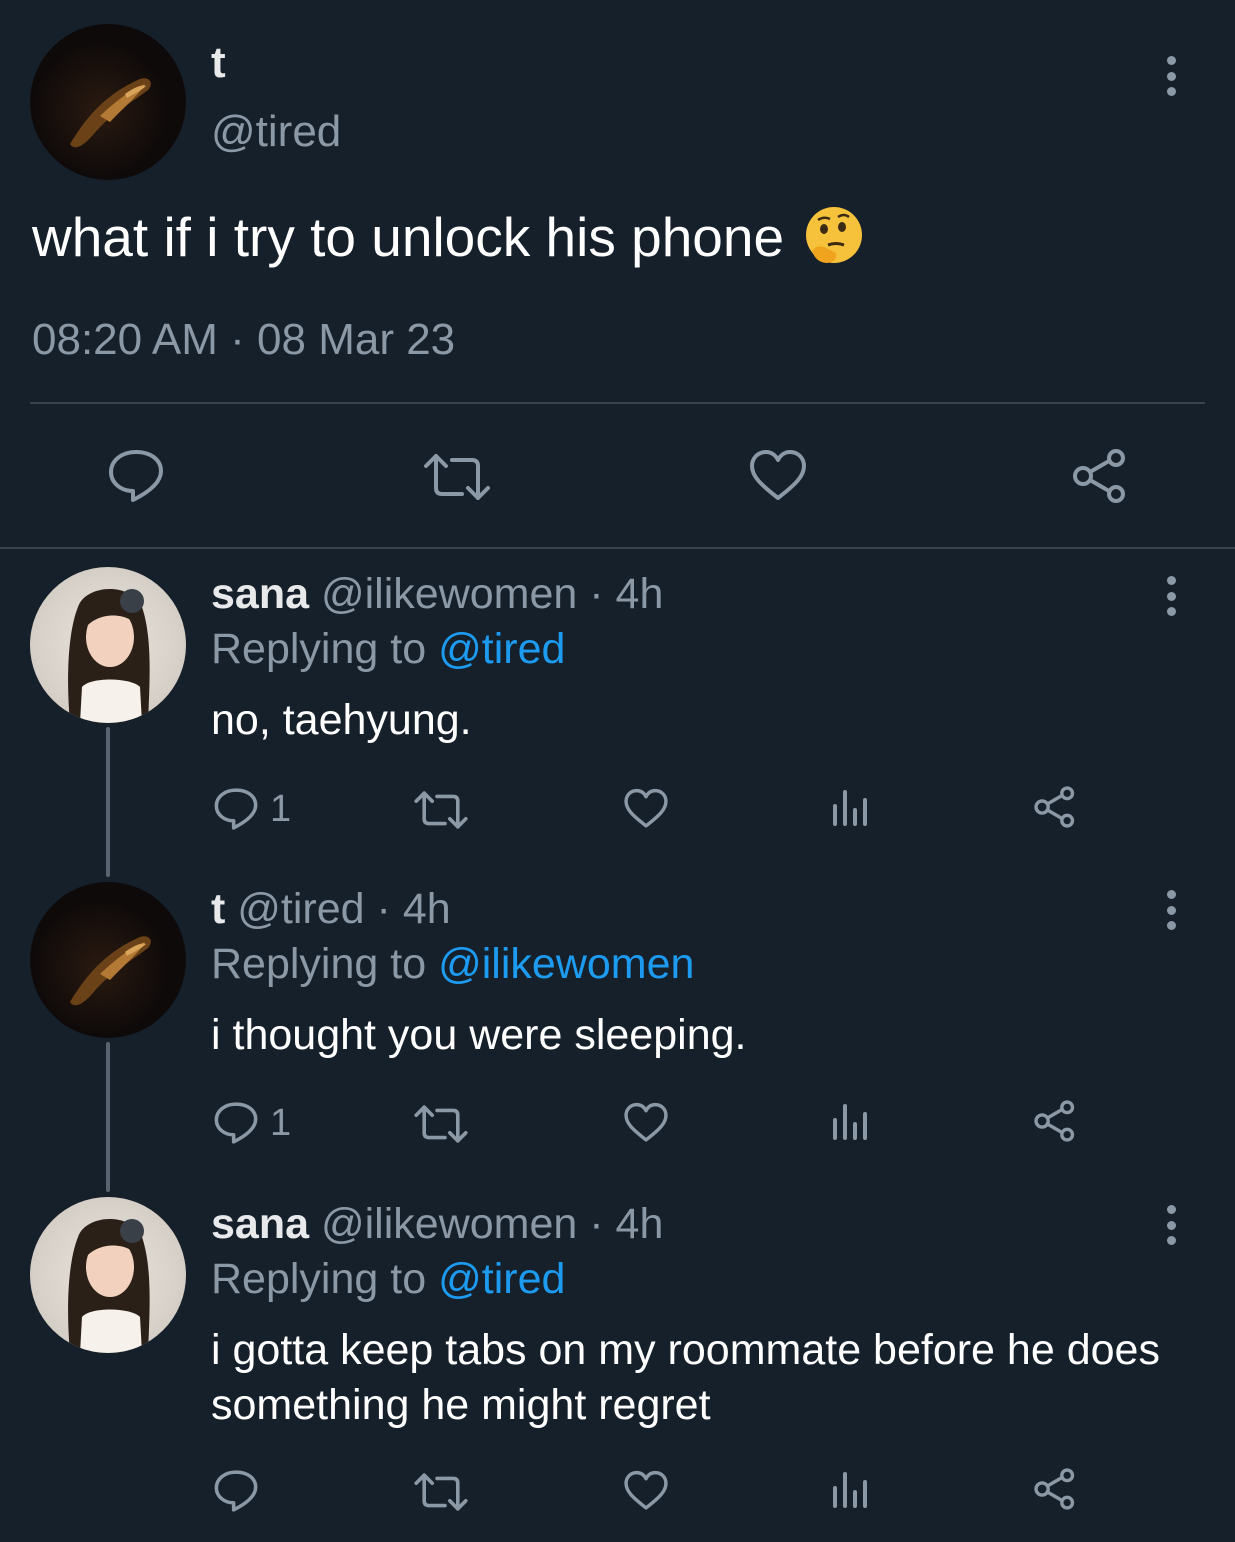  Describe the element at coordinates (408, 237) in the screenshot. I see `main-tweet-body: what if i try to unlock his phone` at that location.